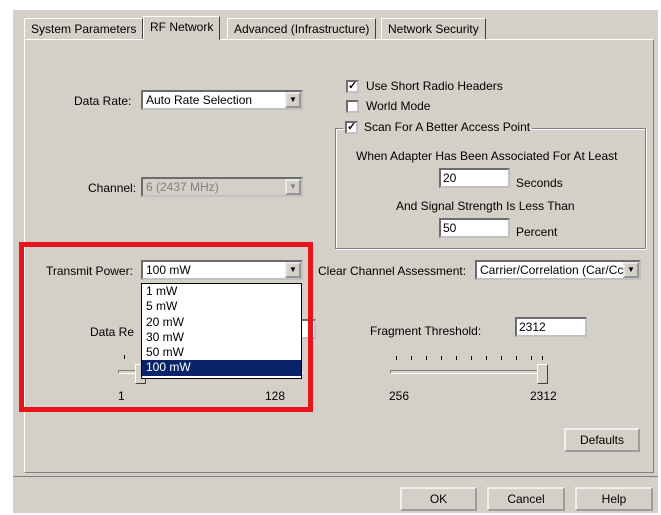  What do you see at coordinates (351, 127) in the screenshot?
I see `scan-checkbox: ✓` at bounding box center [351, 127].